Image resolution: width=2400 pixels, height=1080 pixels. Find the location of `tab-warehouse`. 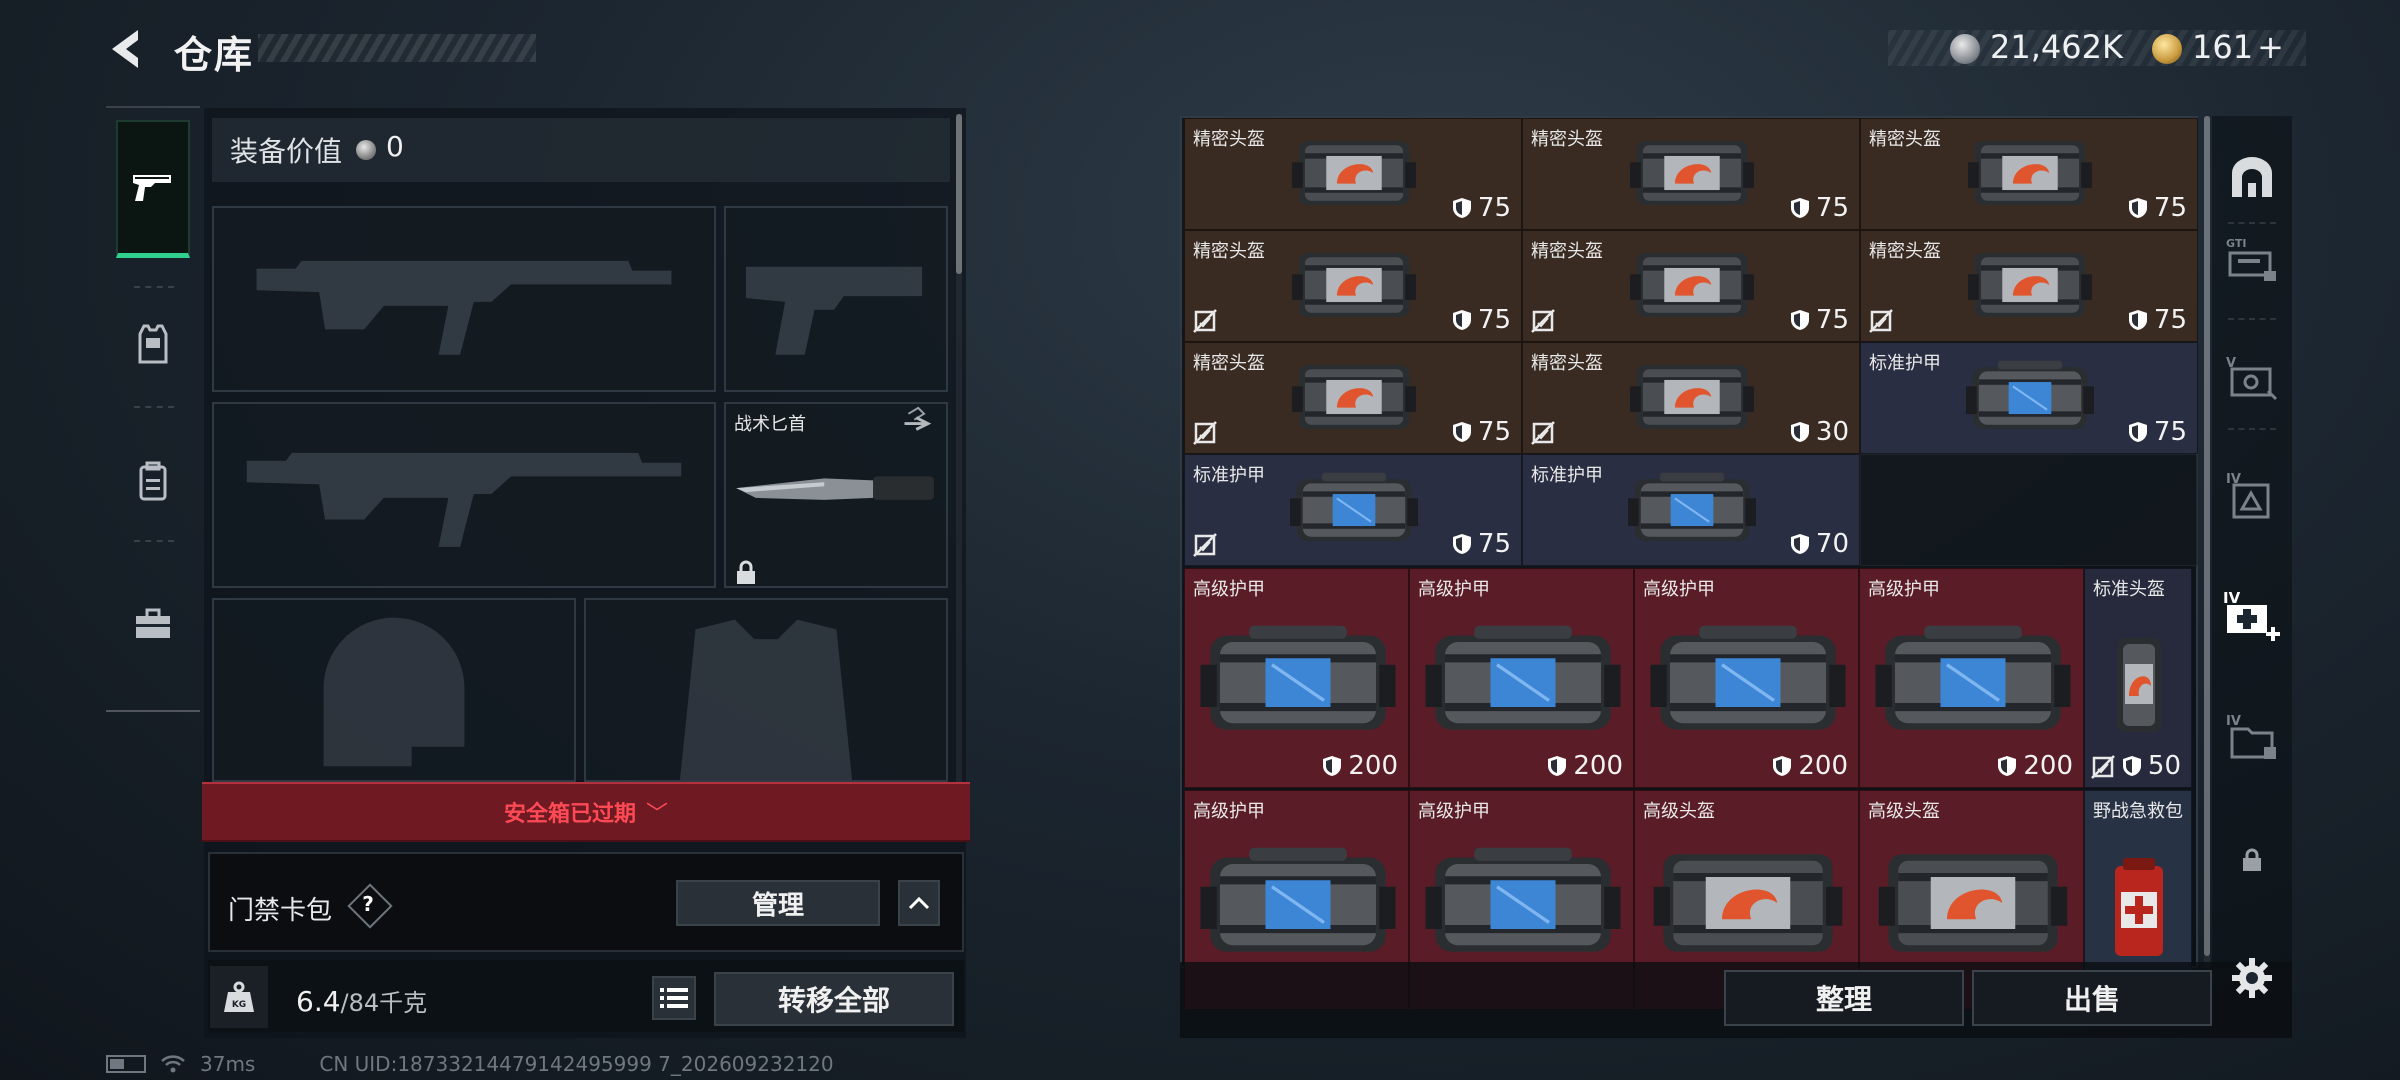

tab-warehouse is located at coordinates (2252, 176).